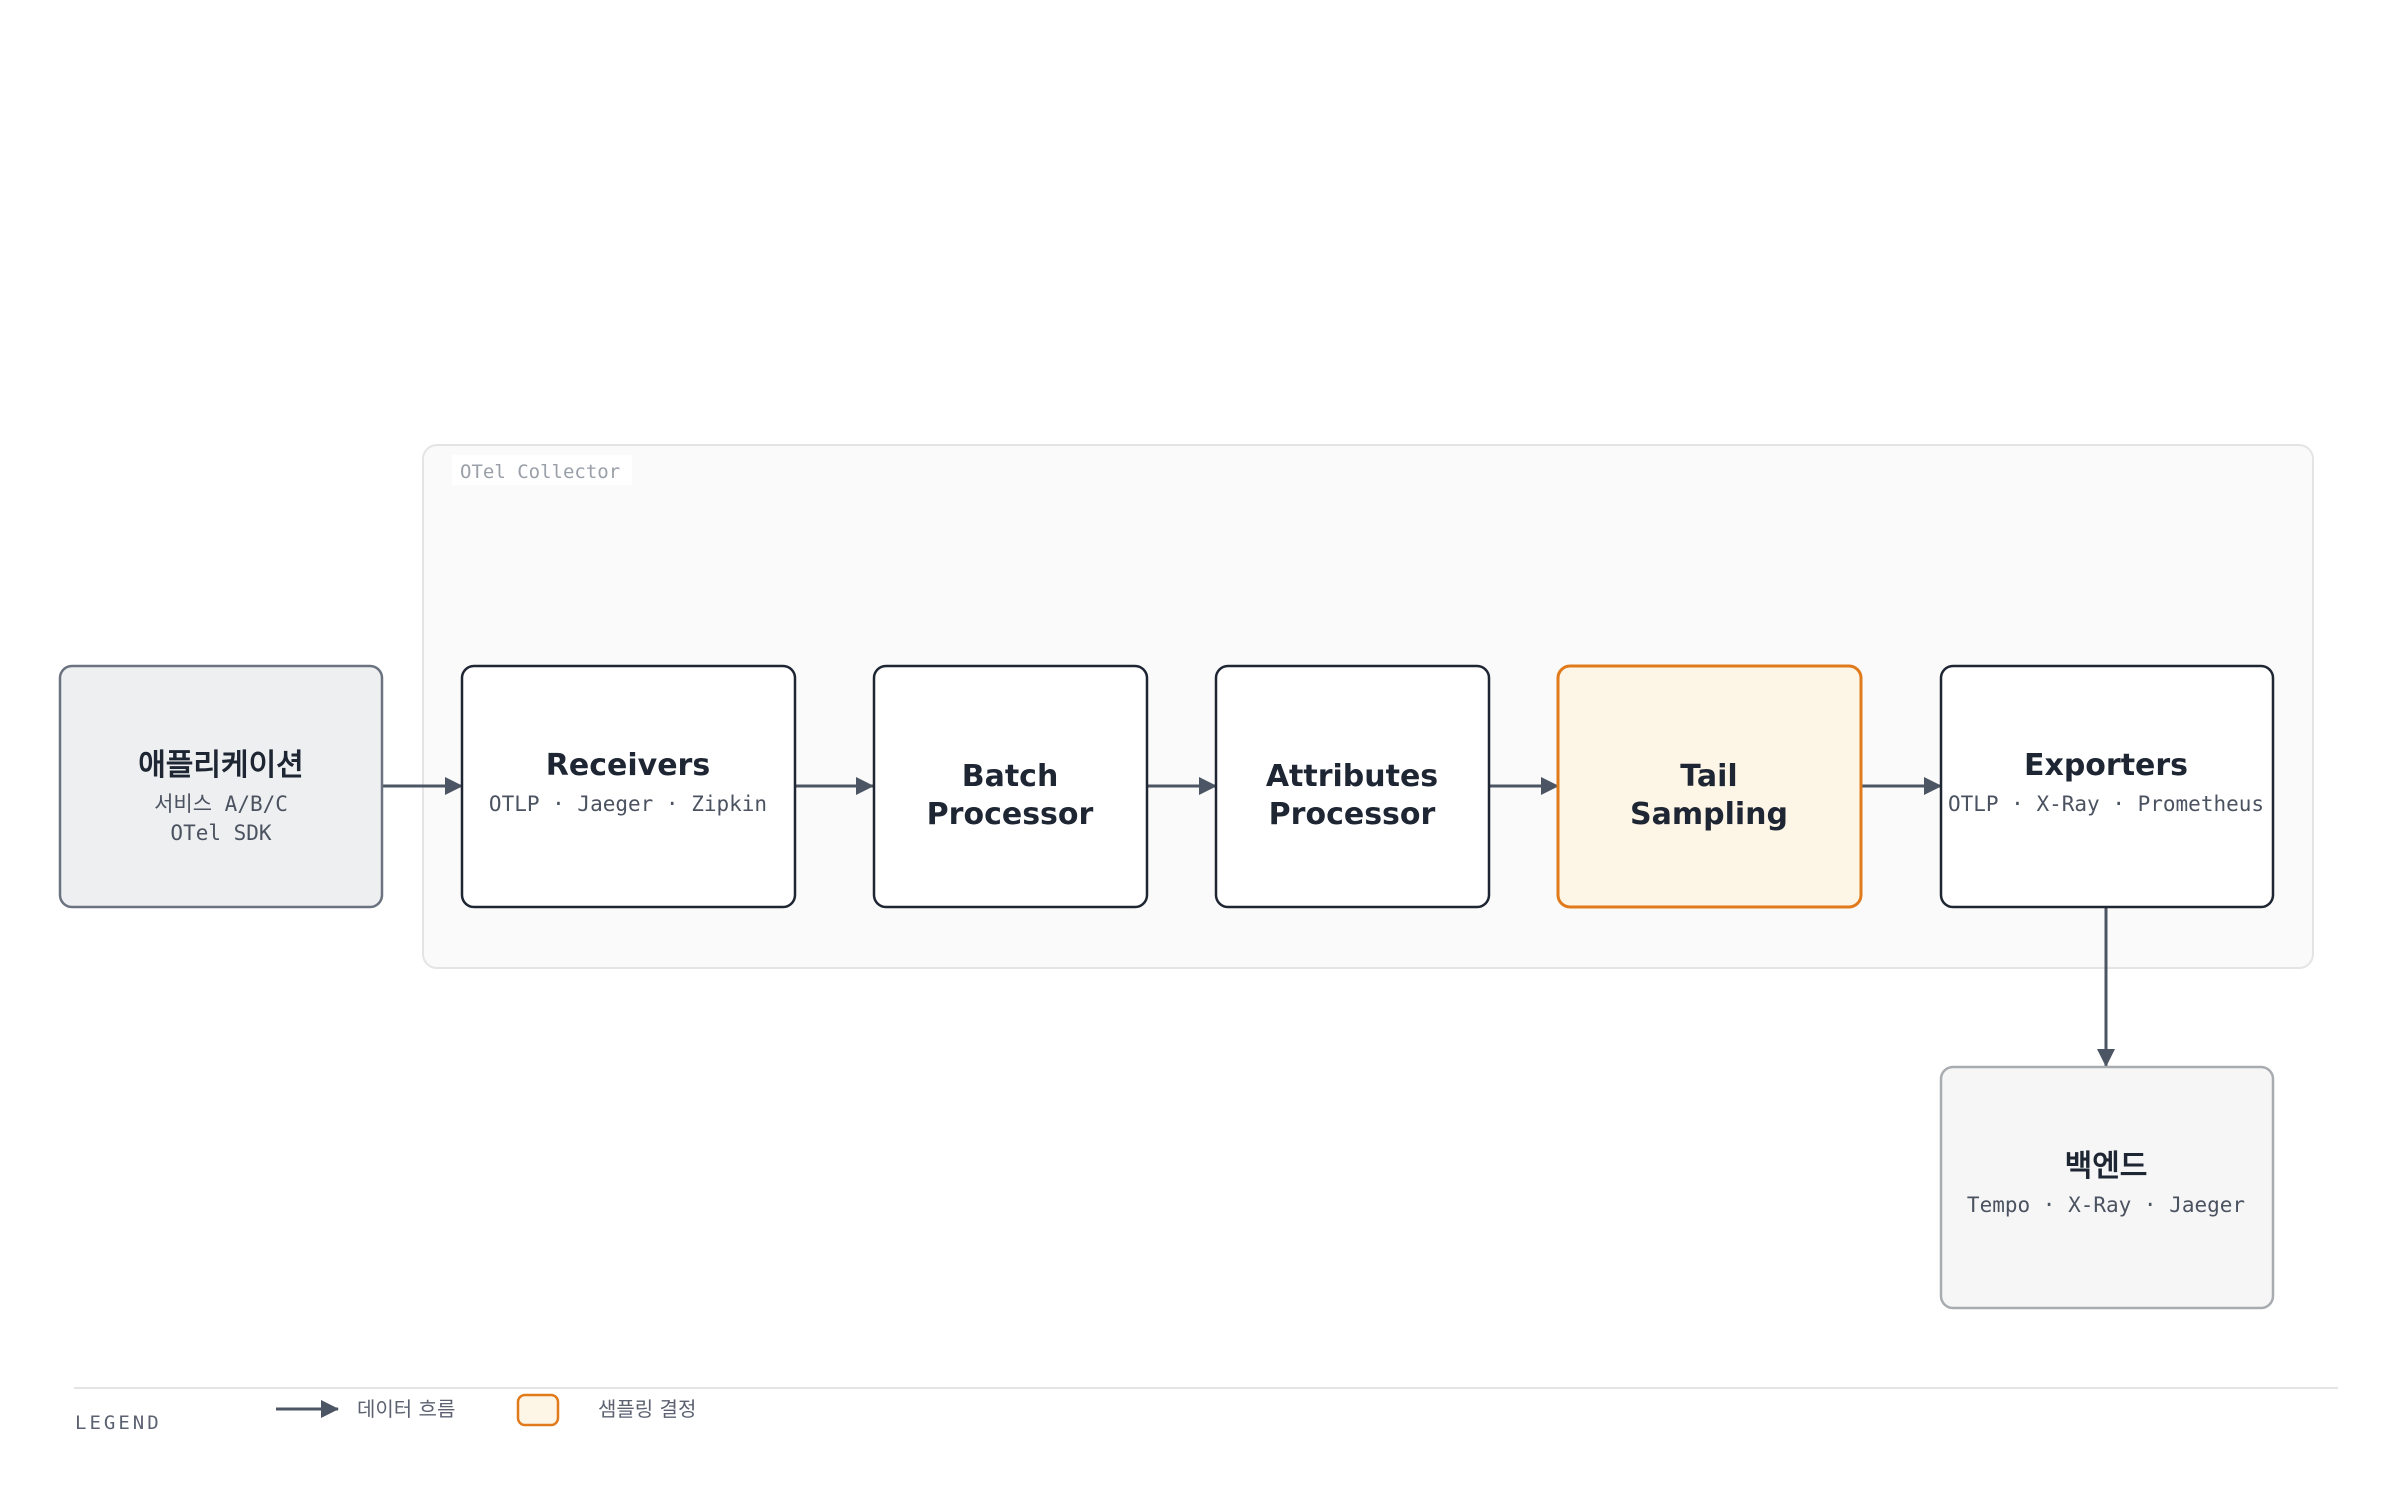 This screenshot has width=2400, height=1502. I want to click on node-tail-title-line1: Tail, so click(1708, 776).